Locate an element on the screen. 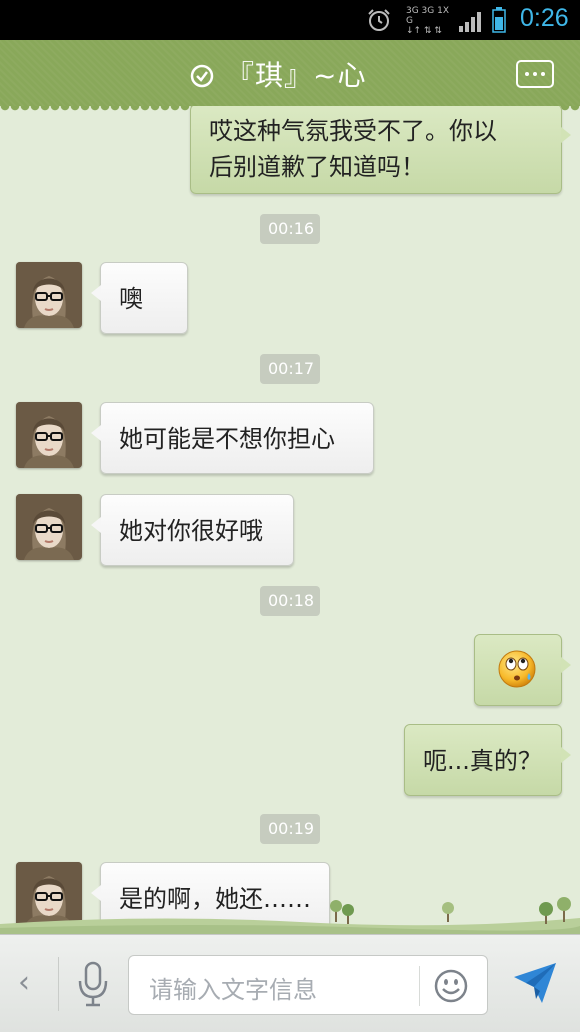 Image resolution: width=580 pixels, height=1032 pixels. message-timestamp: 00:19 is located at coordinates (290, 829).